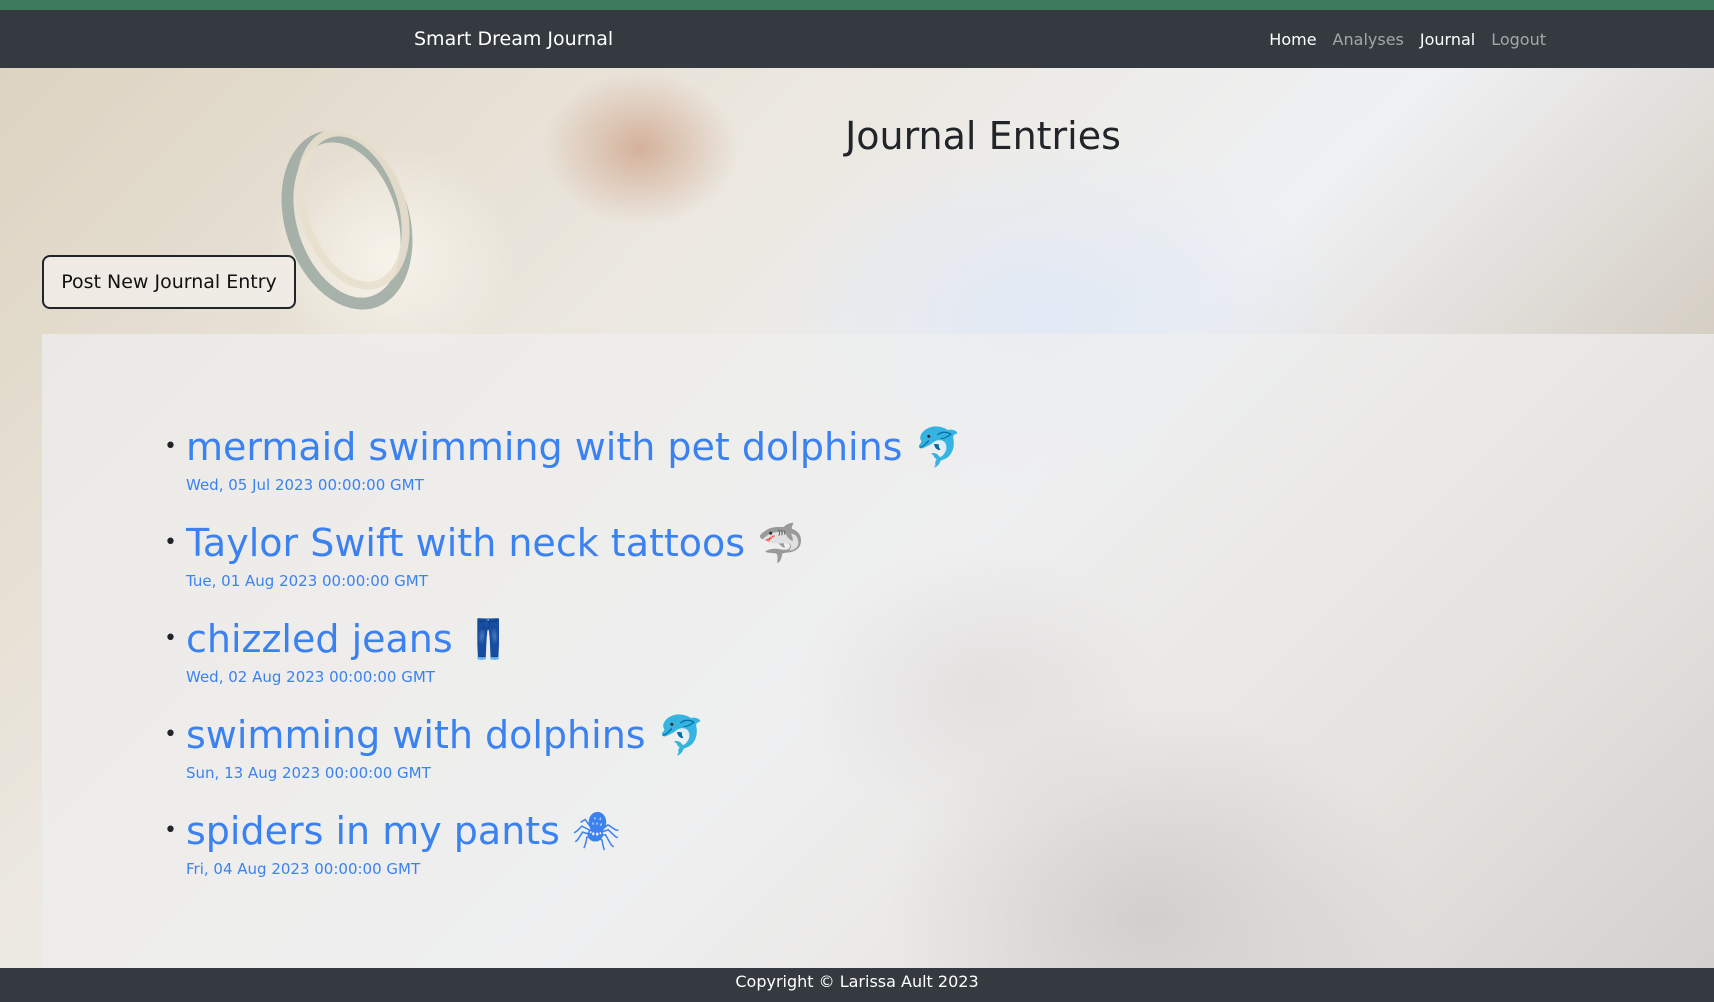  I want to click on nav-home-link: Home, so click(1292, 39).